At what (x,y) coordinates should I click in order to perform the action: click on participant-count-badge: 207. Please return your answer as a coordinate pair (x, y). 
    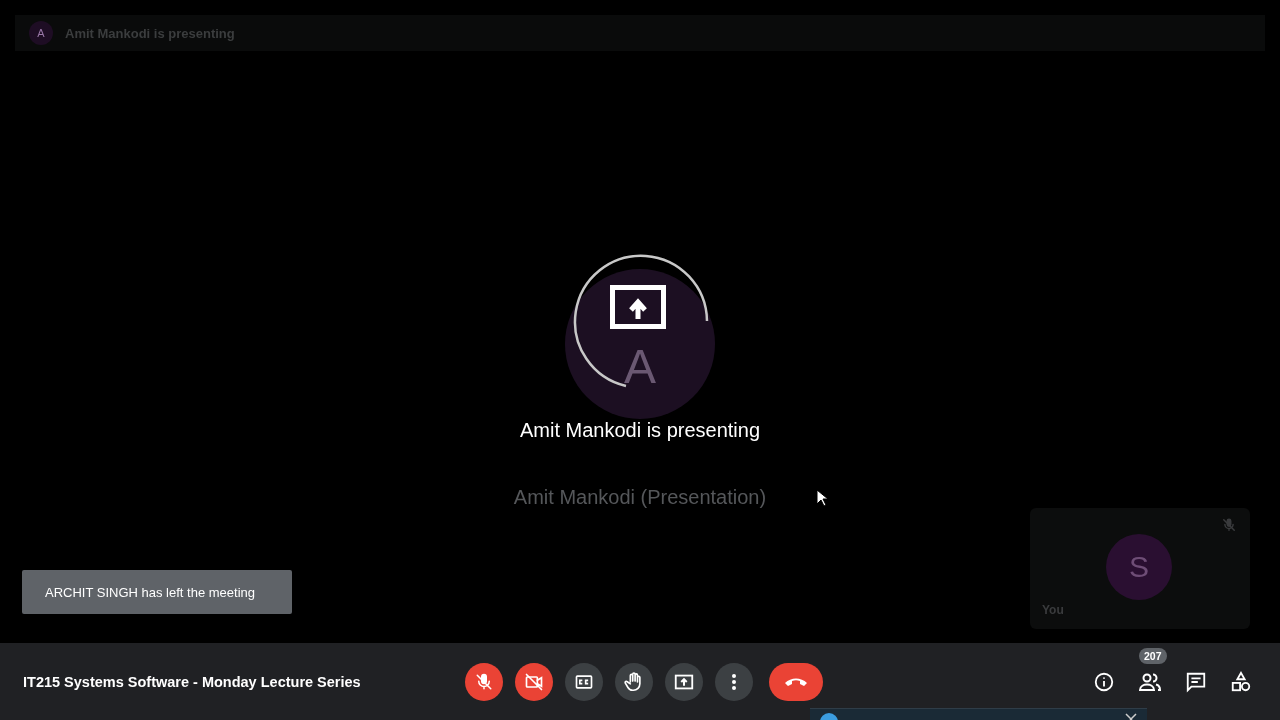
    Looking at the image, I should click on (1153, 655).